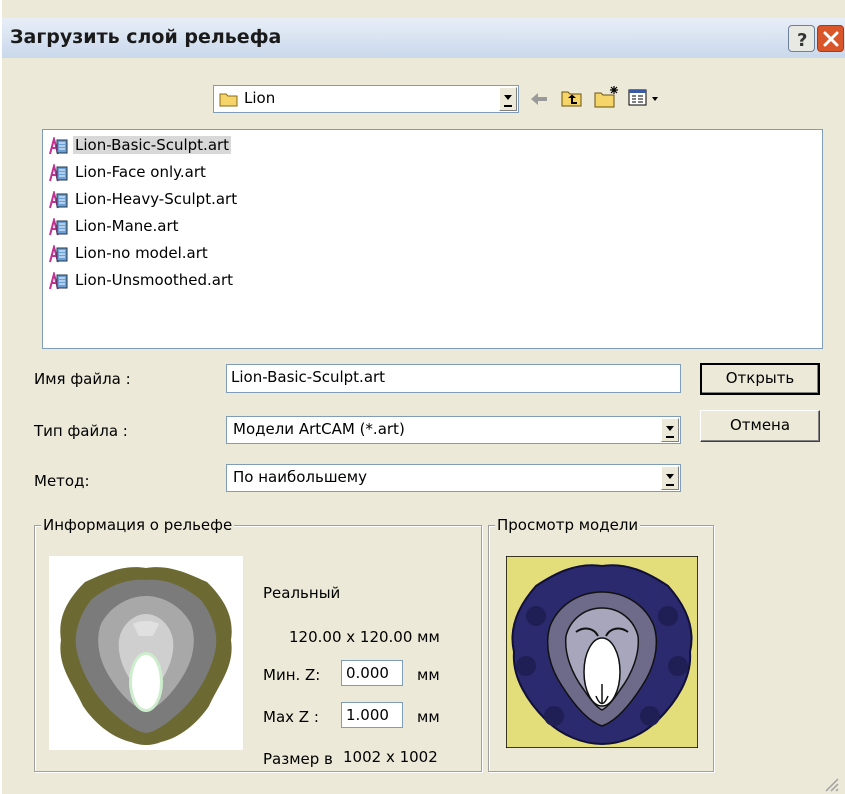  What do you see at coordinates (572, 98) in the screenshot?
I see `up-folder-icon` at bounding box center [572, 98].